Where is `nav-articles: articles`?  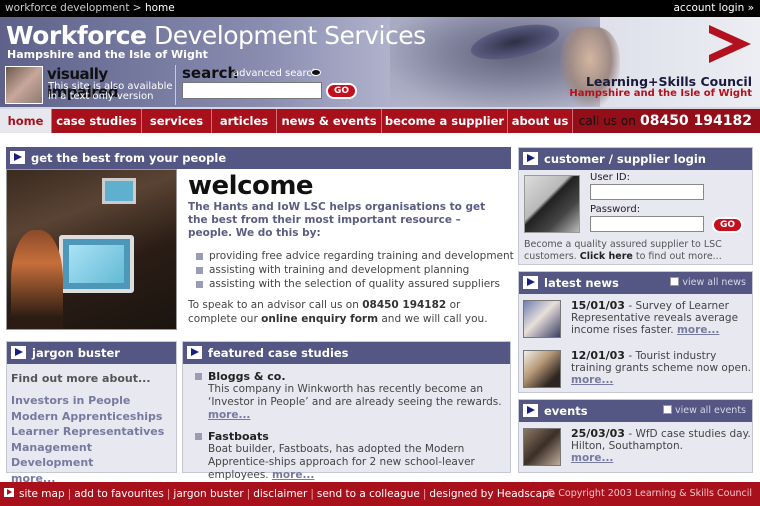
nav-articles: articles is located at coordinates (244, 121).